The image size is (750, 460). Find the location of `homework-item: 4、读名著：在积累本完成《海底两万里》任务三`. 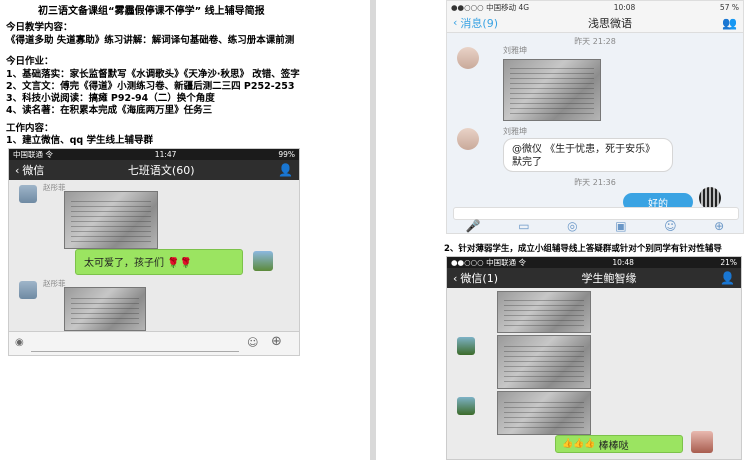

homework-item: 4、读名著：在积累本完成《海底两万里》任务三 is located at coordinates (109, 110).